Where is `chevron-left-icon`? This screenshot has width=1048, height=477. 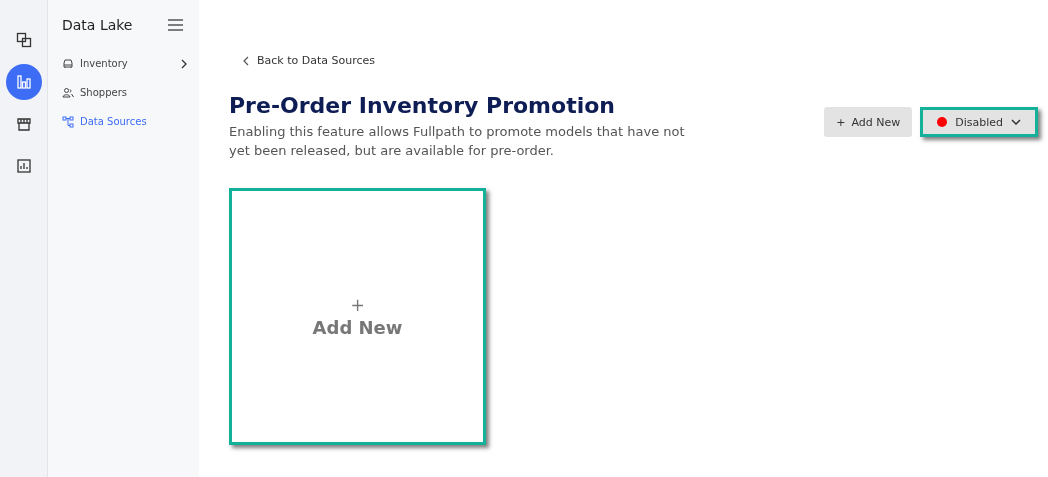 chevron-left-icon is located at coordinates (246, 60).